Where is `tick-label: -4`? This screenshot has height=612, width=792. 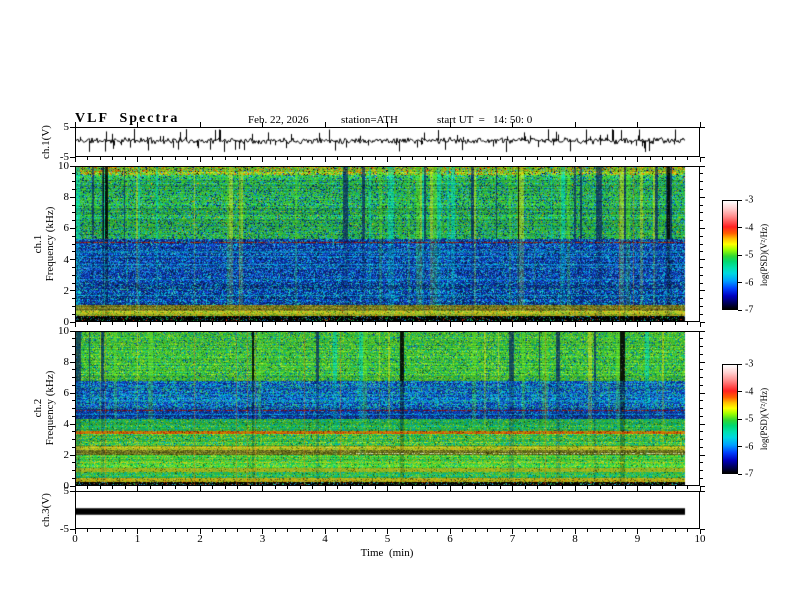
tick-label: -4 is located at coordinates (749, 391).